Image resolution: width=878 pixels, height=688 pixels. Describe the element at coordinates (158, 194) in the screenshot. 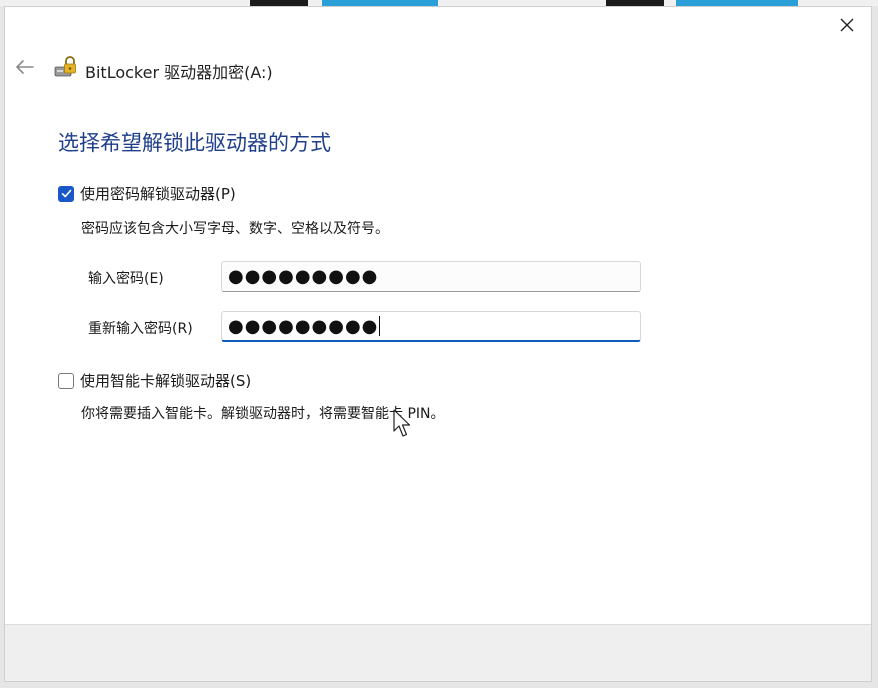

I see `password-unlock-label: 使用密码解锁驱动器(P)` at that location.